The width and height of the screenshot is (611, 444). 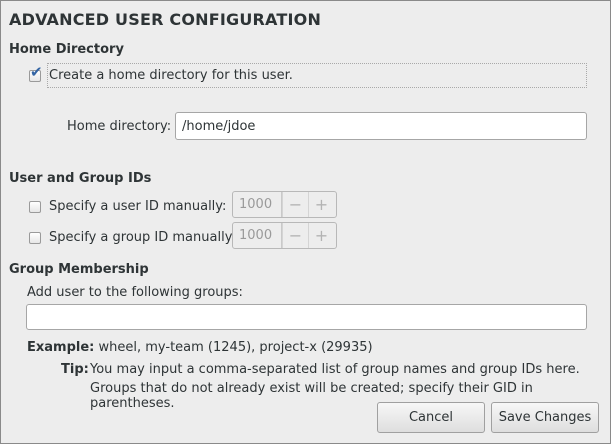 What do you see at coordinates (66, 49) in the screenshot?
I see `home-directory-section-title: Home Directory` at bounding box center [66, 49].